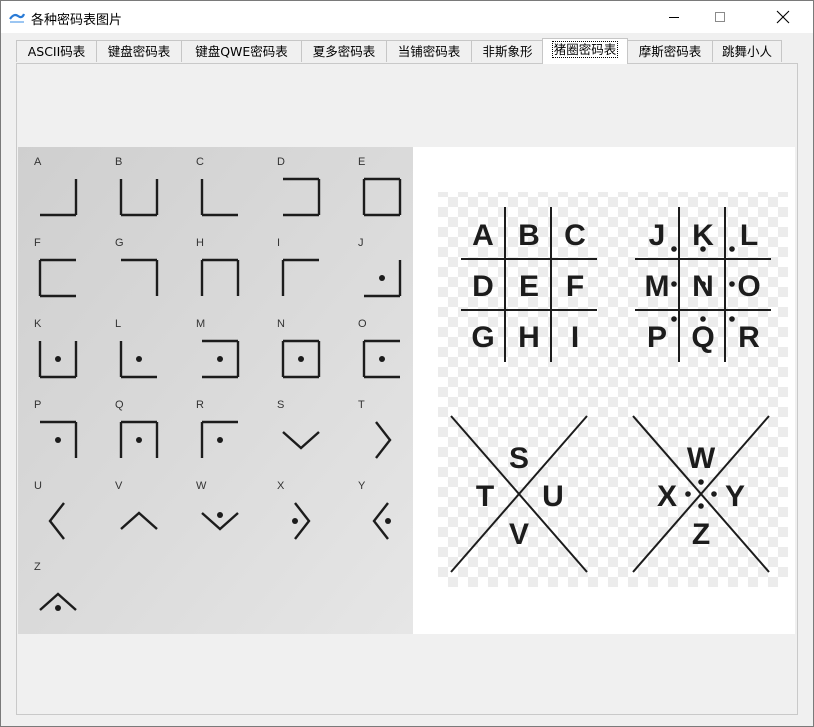 The image size is (814, 727). I want to click on key-letter-u: U, so click(553, 496).